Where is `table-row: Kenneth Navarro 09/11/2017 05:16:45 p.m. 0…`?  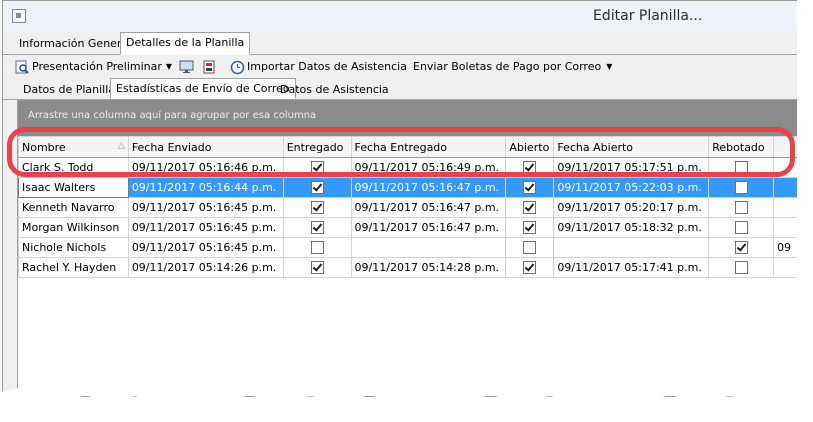
table-row: Kenneth Navarro 09/11/2017 05:16:45 p.m. 0… is located at coordinates (408, 207).